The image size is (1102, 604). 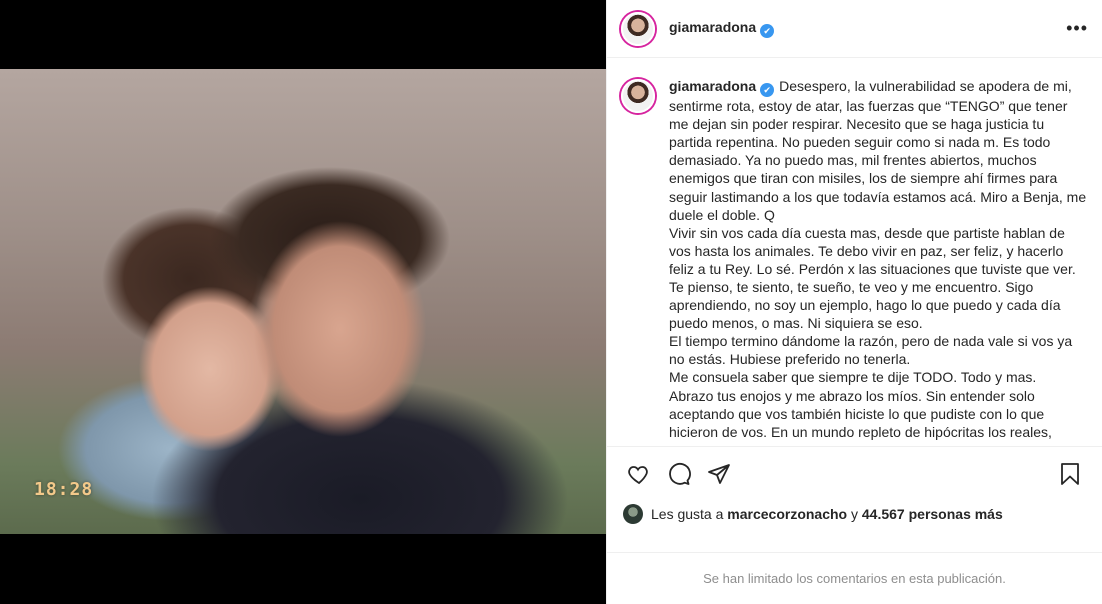 I want to click on liker-avatar, so click(x=633, y=514).